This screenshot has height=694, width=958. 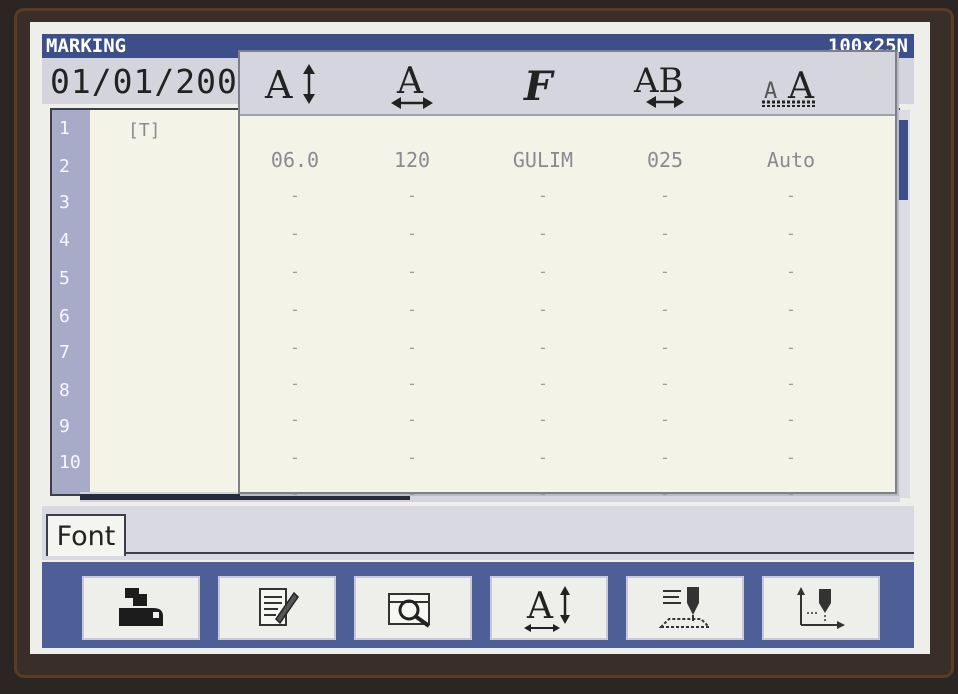 I want to click on line-number: 3, so click(x=64, y=202).